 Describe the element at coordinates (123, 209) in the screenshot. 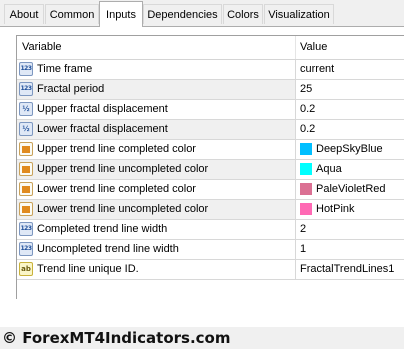

I see `variable-name: Lower trend line uncompleted color` at that location.